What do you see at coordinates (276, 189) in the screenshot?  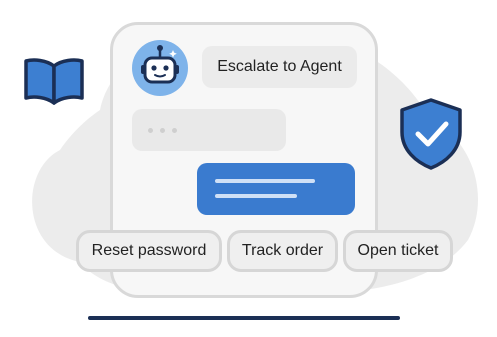 I see `user-message-bubble` at bounding box center [276, 189].